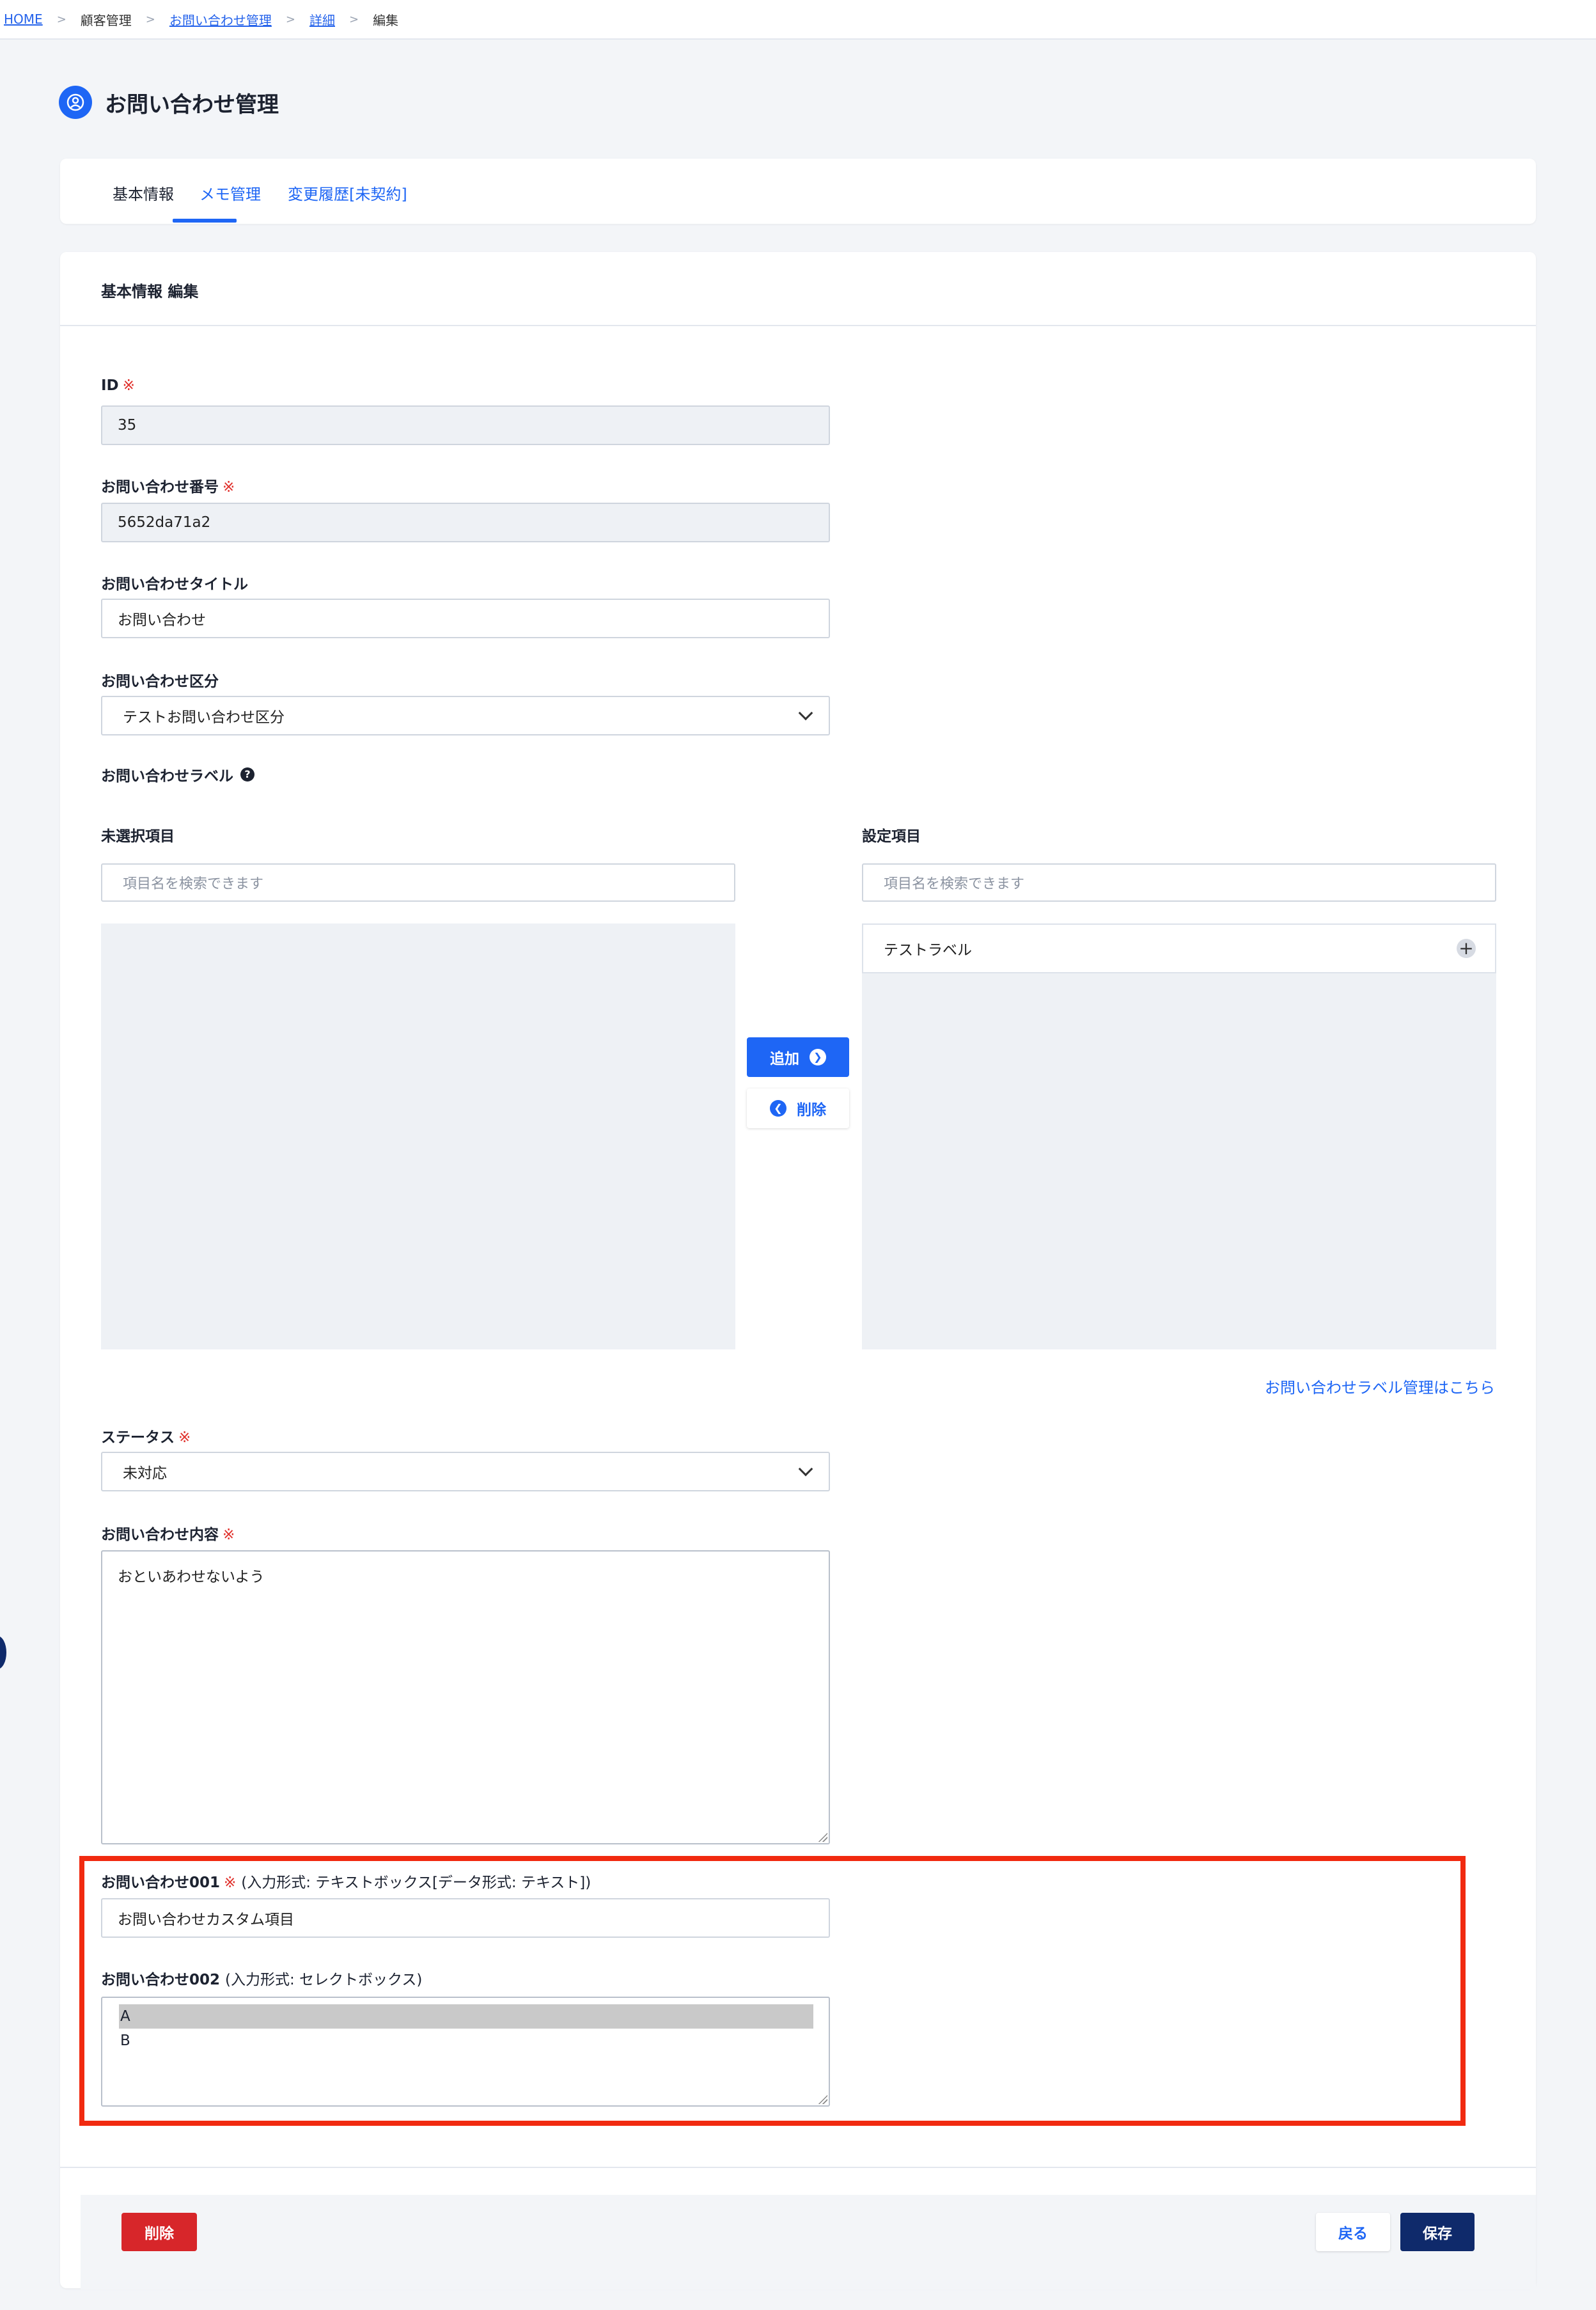 The width and height of the screenshot is (1596, 2310). I want to click on help-icon: ?, so click(247, 774).